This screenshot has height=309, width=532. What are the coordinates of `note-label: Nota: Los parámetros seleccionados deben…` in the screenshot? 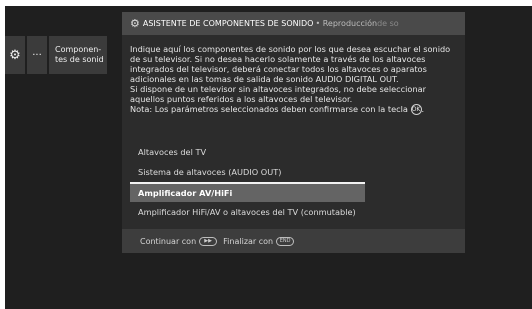 It's located at (269, 109).